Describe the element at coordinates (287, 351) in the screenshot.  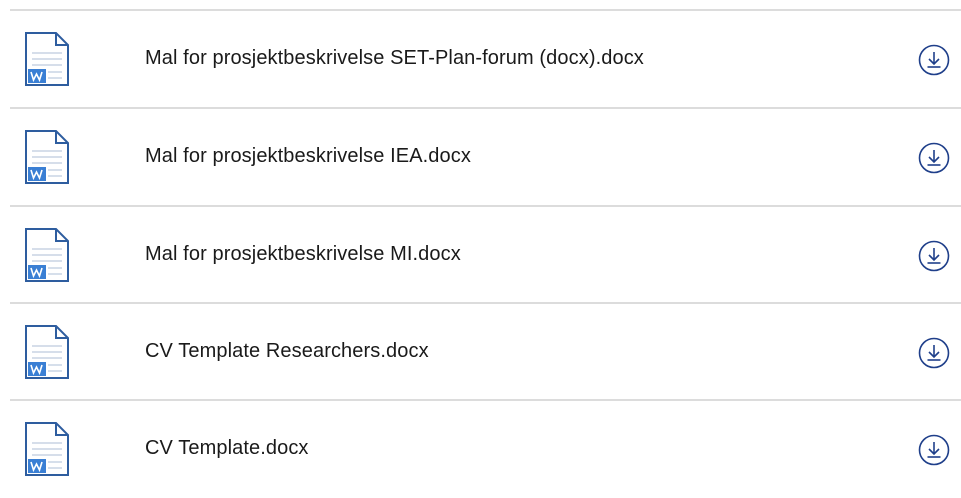
I see `file-name-link: CV Template Researchers.docx` at that location.